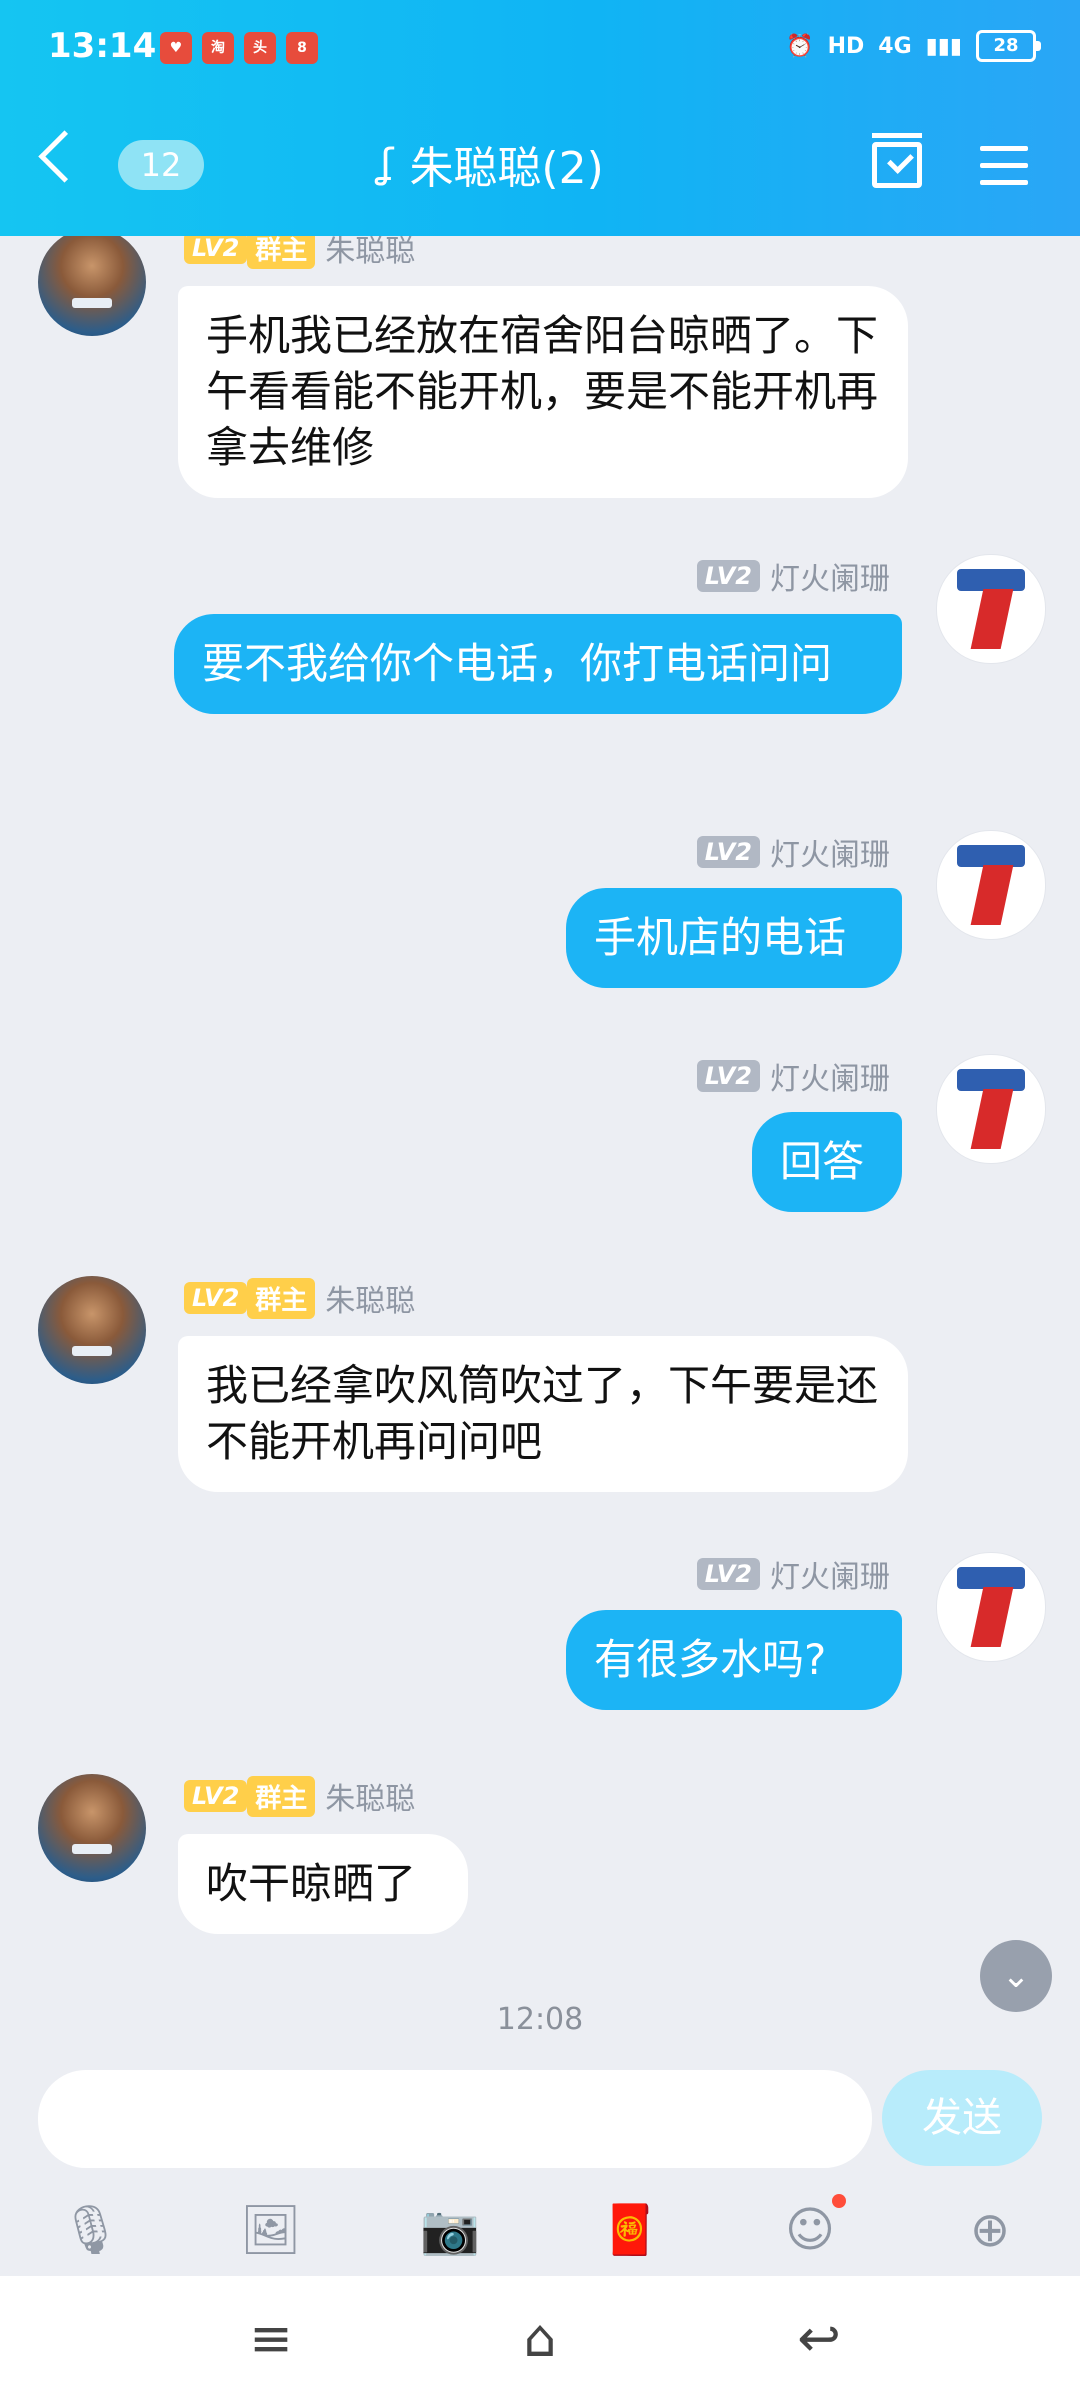 The width and height of the screenshot is (1080, 2400). Describe the element at coordinates (218, 48) in the screenshot. I see `app-notif-icon: 淘` at that location.